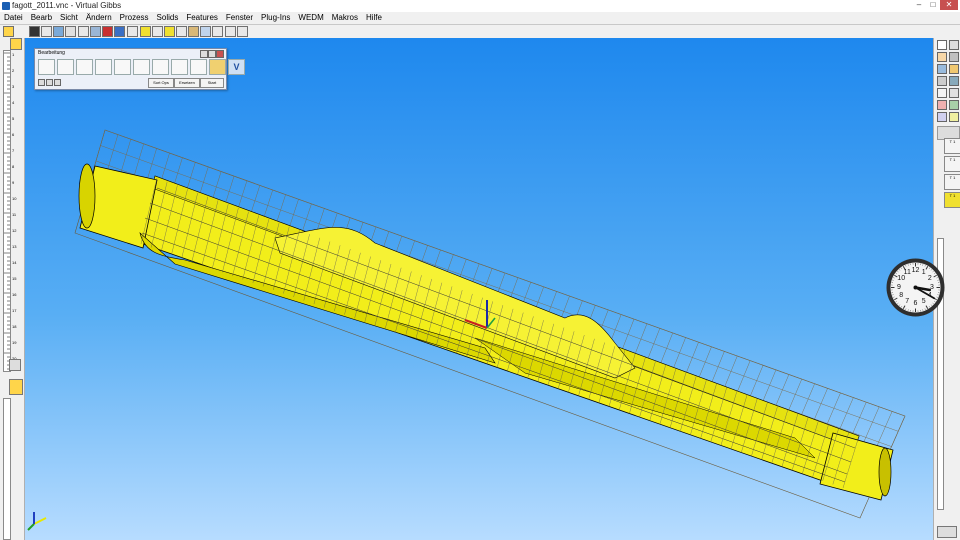  I want to click on window-title: fagott_2011.vnc - Virtual Gibbs, so click(67, 5).